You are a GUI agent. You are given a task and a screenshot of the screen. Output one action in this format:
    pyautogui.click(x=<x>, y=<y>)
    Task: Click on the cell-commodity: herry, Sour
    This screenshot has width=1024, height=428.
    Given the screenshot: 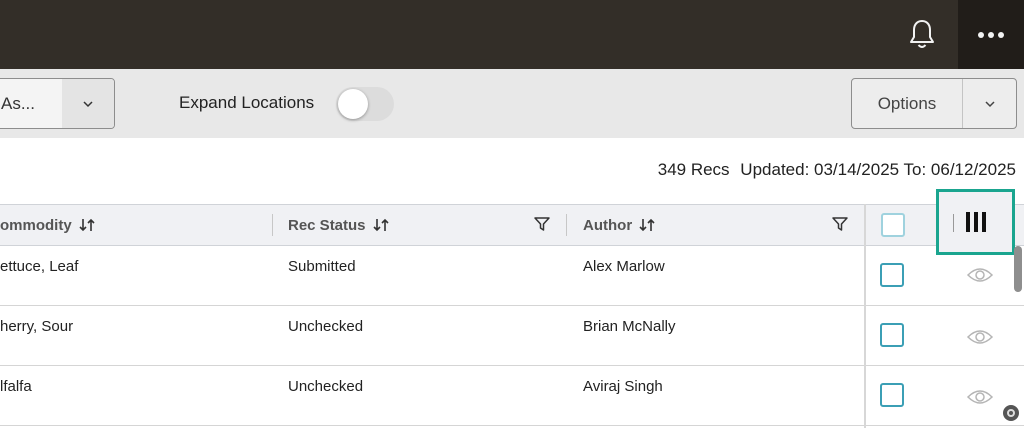 What is the action you would take?
    pyautogui.click(x=37, y=326)
    